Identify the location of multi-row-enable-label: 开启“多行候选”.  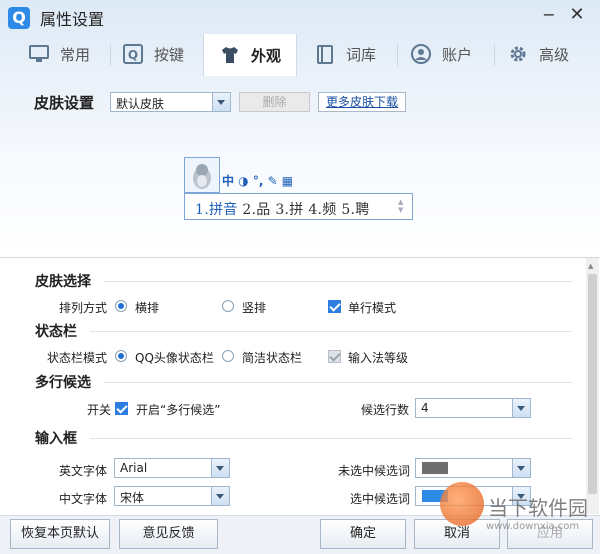
(178, 410).